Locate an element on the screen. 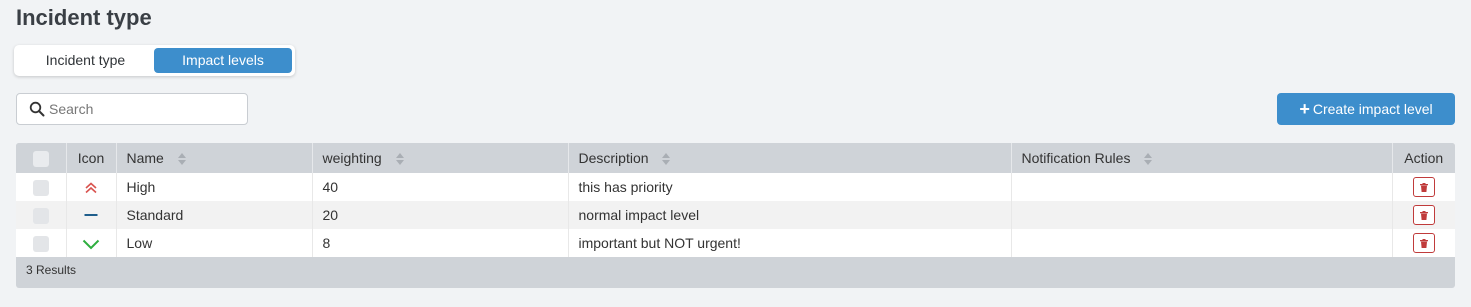  description-cell: this has priority is located at coordinates (790, 187).